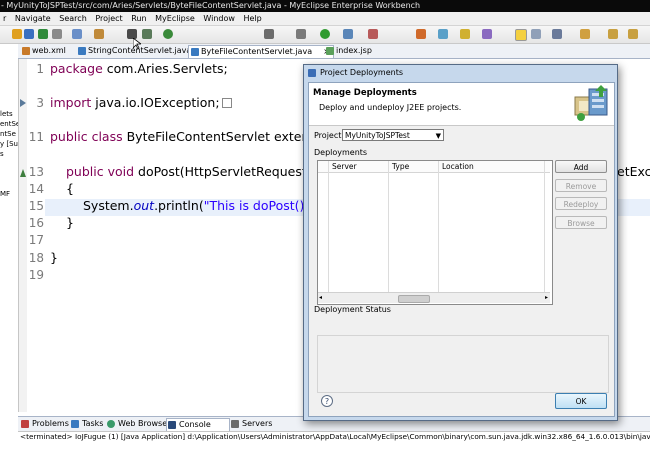  I want to click on scrollbar-thumb, so click(414, 299).